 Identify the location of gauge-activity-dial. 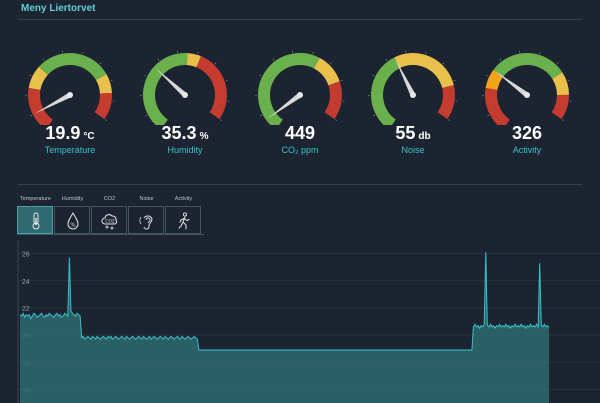
(527, 87).